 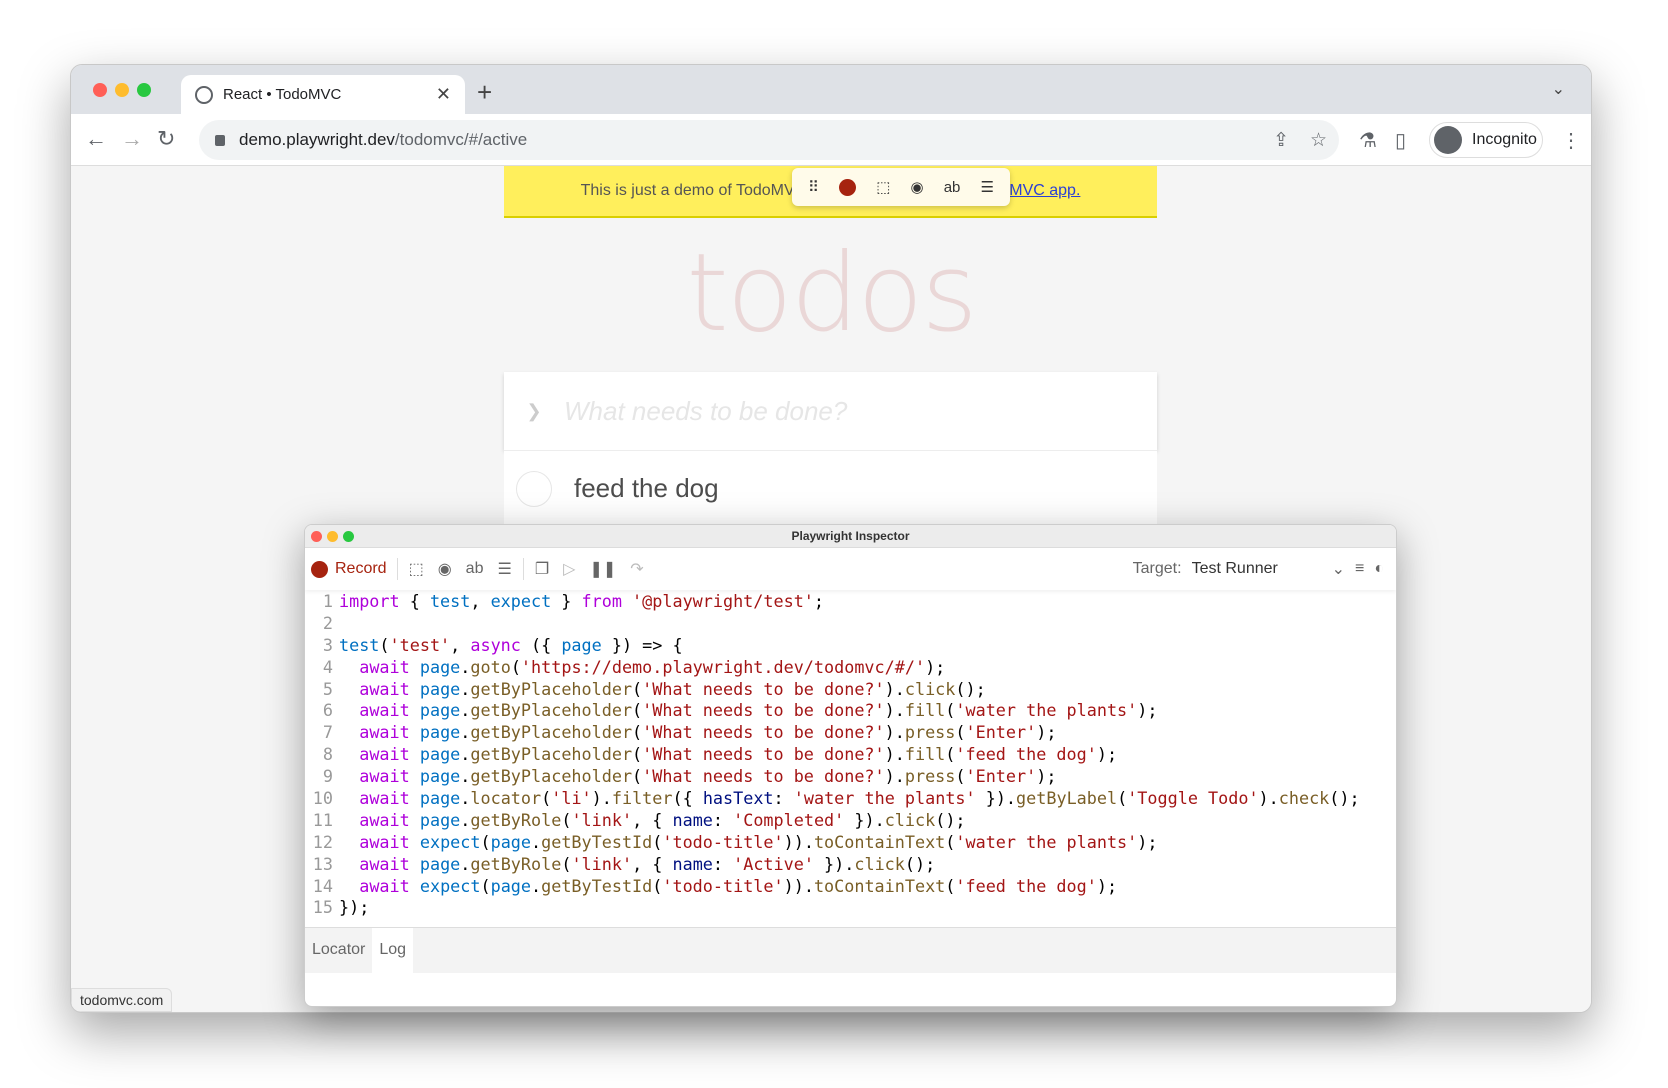 I want to click on line-number: 10, so click(x=322, y=798).